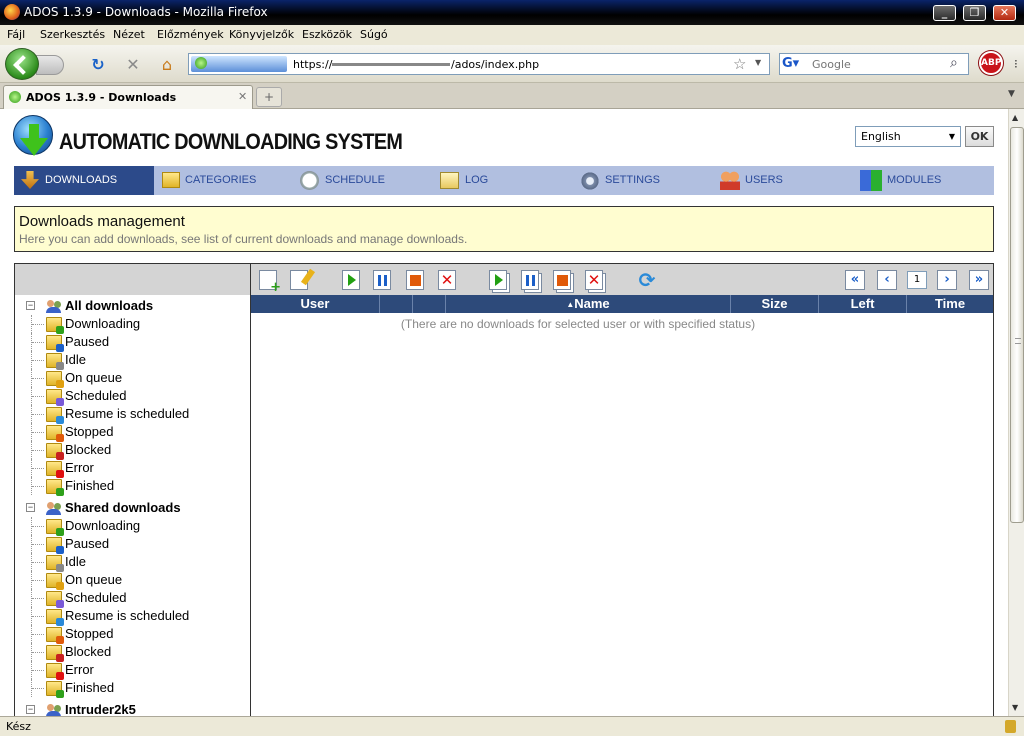 This screenshot has height=736, width=1024. What do you see at coordinates (261, 34) in the screenshot?
I see `menu-bookmarks: Könyvjelzők` at bounding box center [261, 34].